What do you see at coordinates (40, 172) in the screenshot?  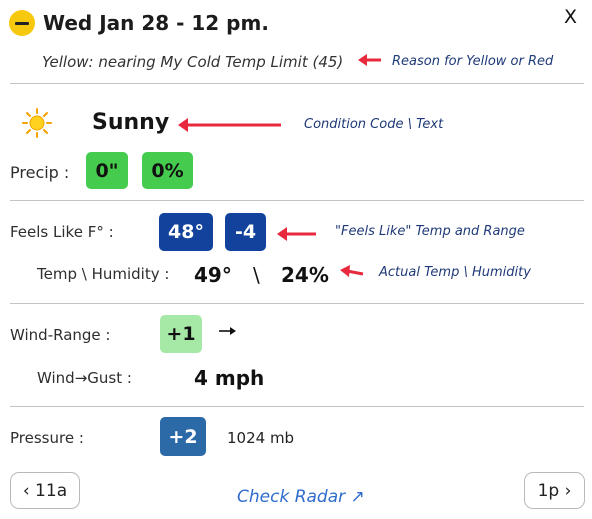 I see `precip-label: Precip :` at bounding box center [40, 172].